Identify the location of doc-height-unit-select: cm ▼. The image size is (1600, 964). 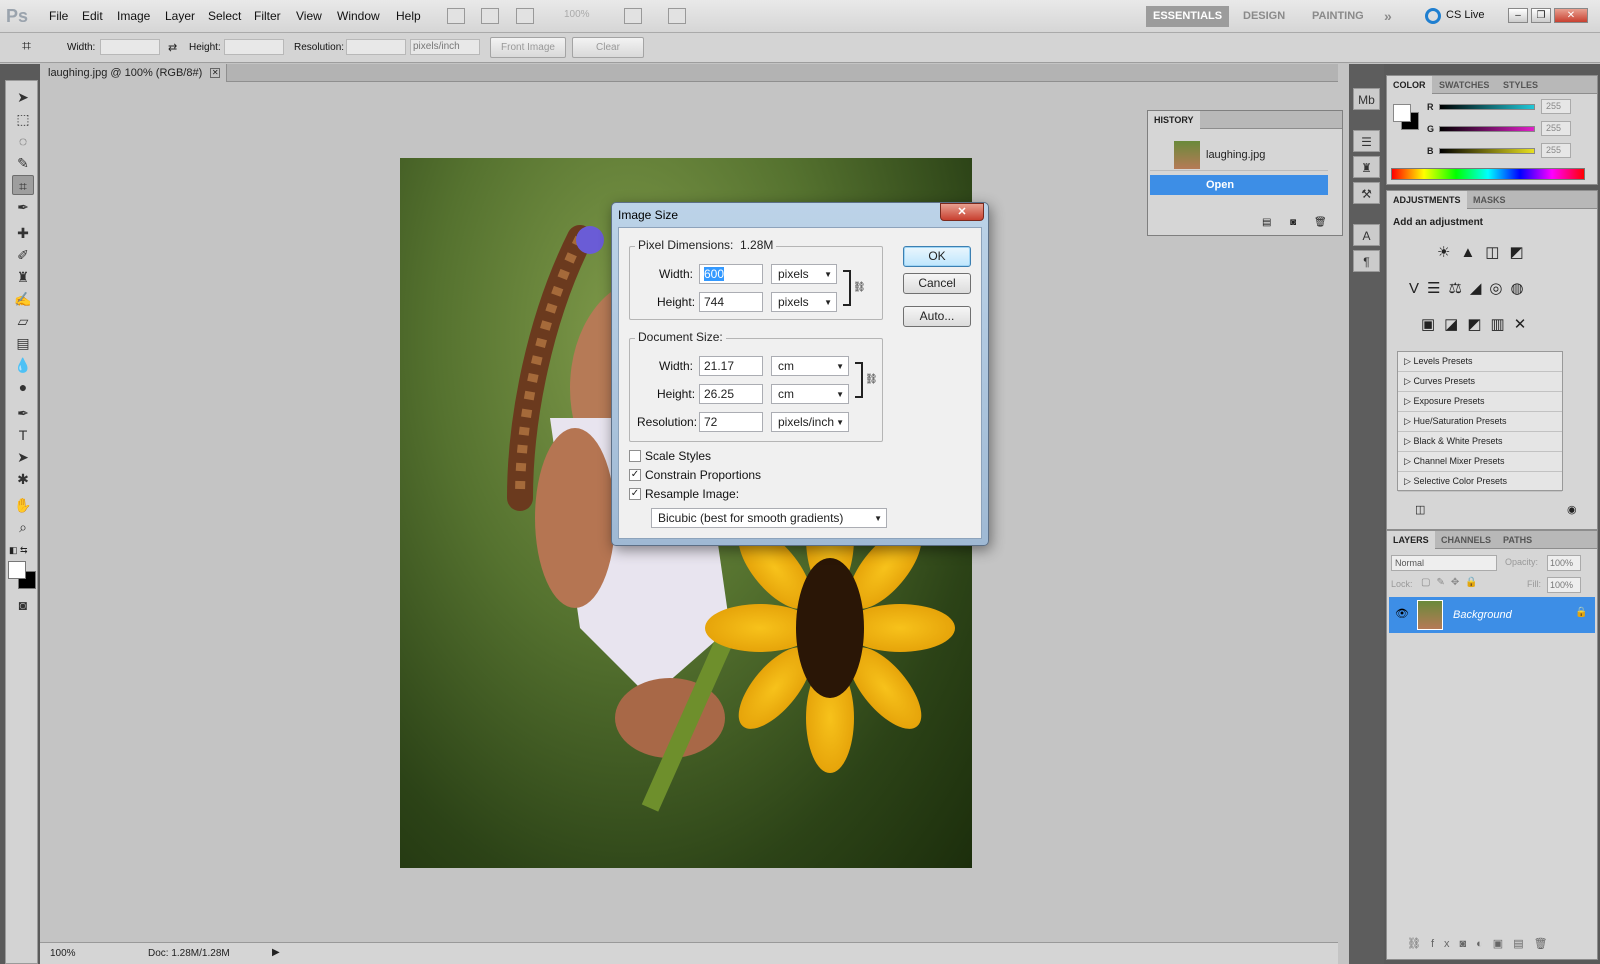
(810, 394).